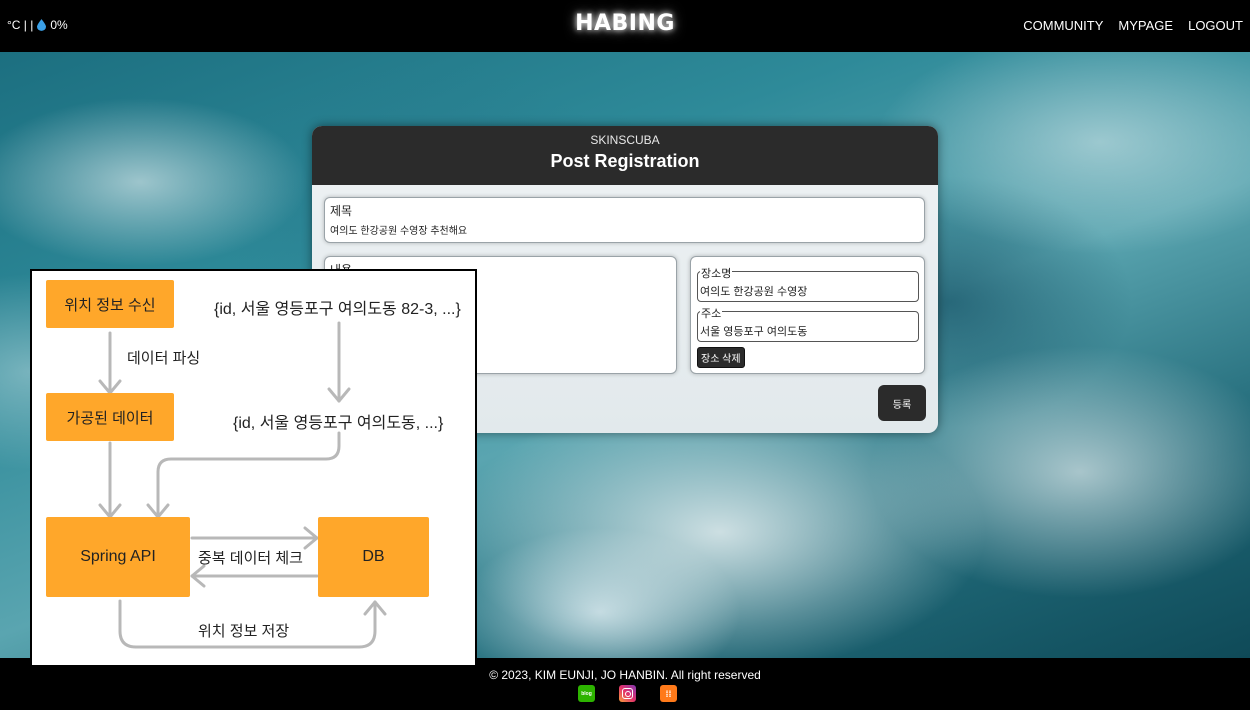 This screenshot has width=1250, height=710. Describe the element at coordinates (1063, 25) in the screenshot. I see `nav-community-link: COMMUNITY` at that location.